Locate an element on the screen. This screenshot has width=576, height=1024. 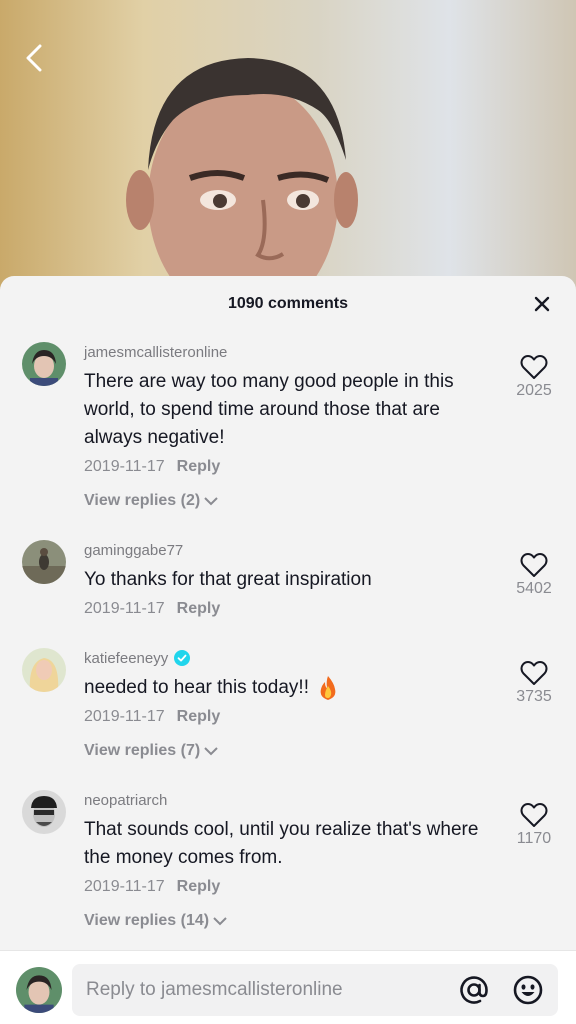
view-replies-button: View replies (2) is located at coordinates (289, 501).